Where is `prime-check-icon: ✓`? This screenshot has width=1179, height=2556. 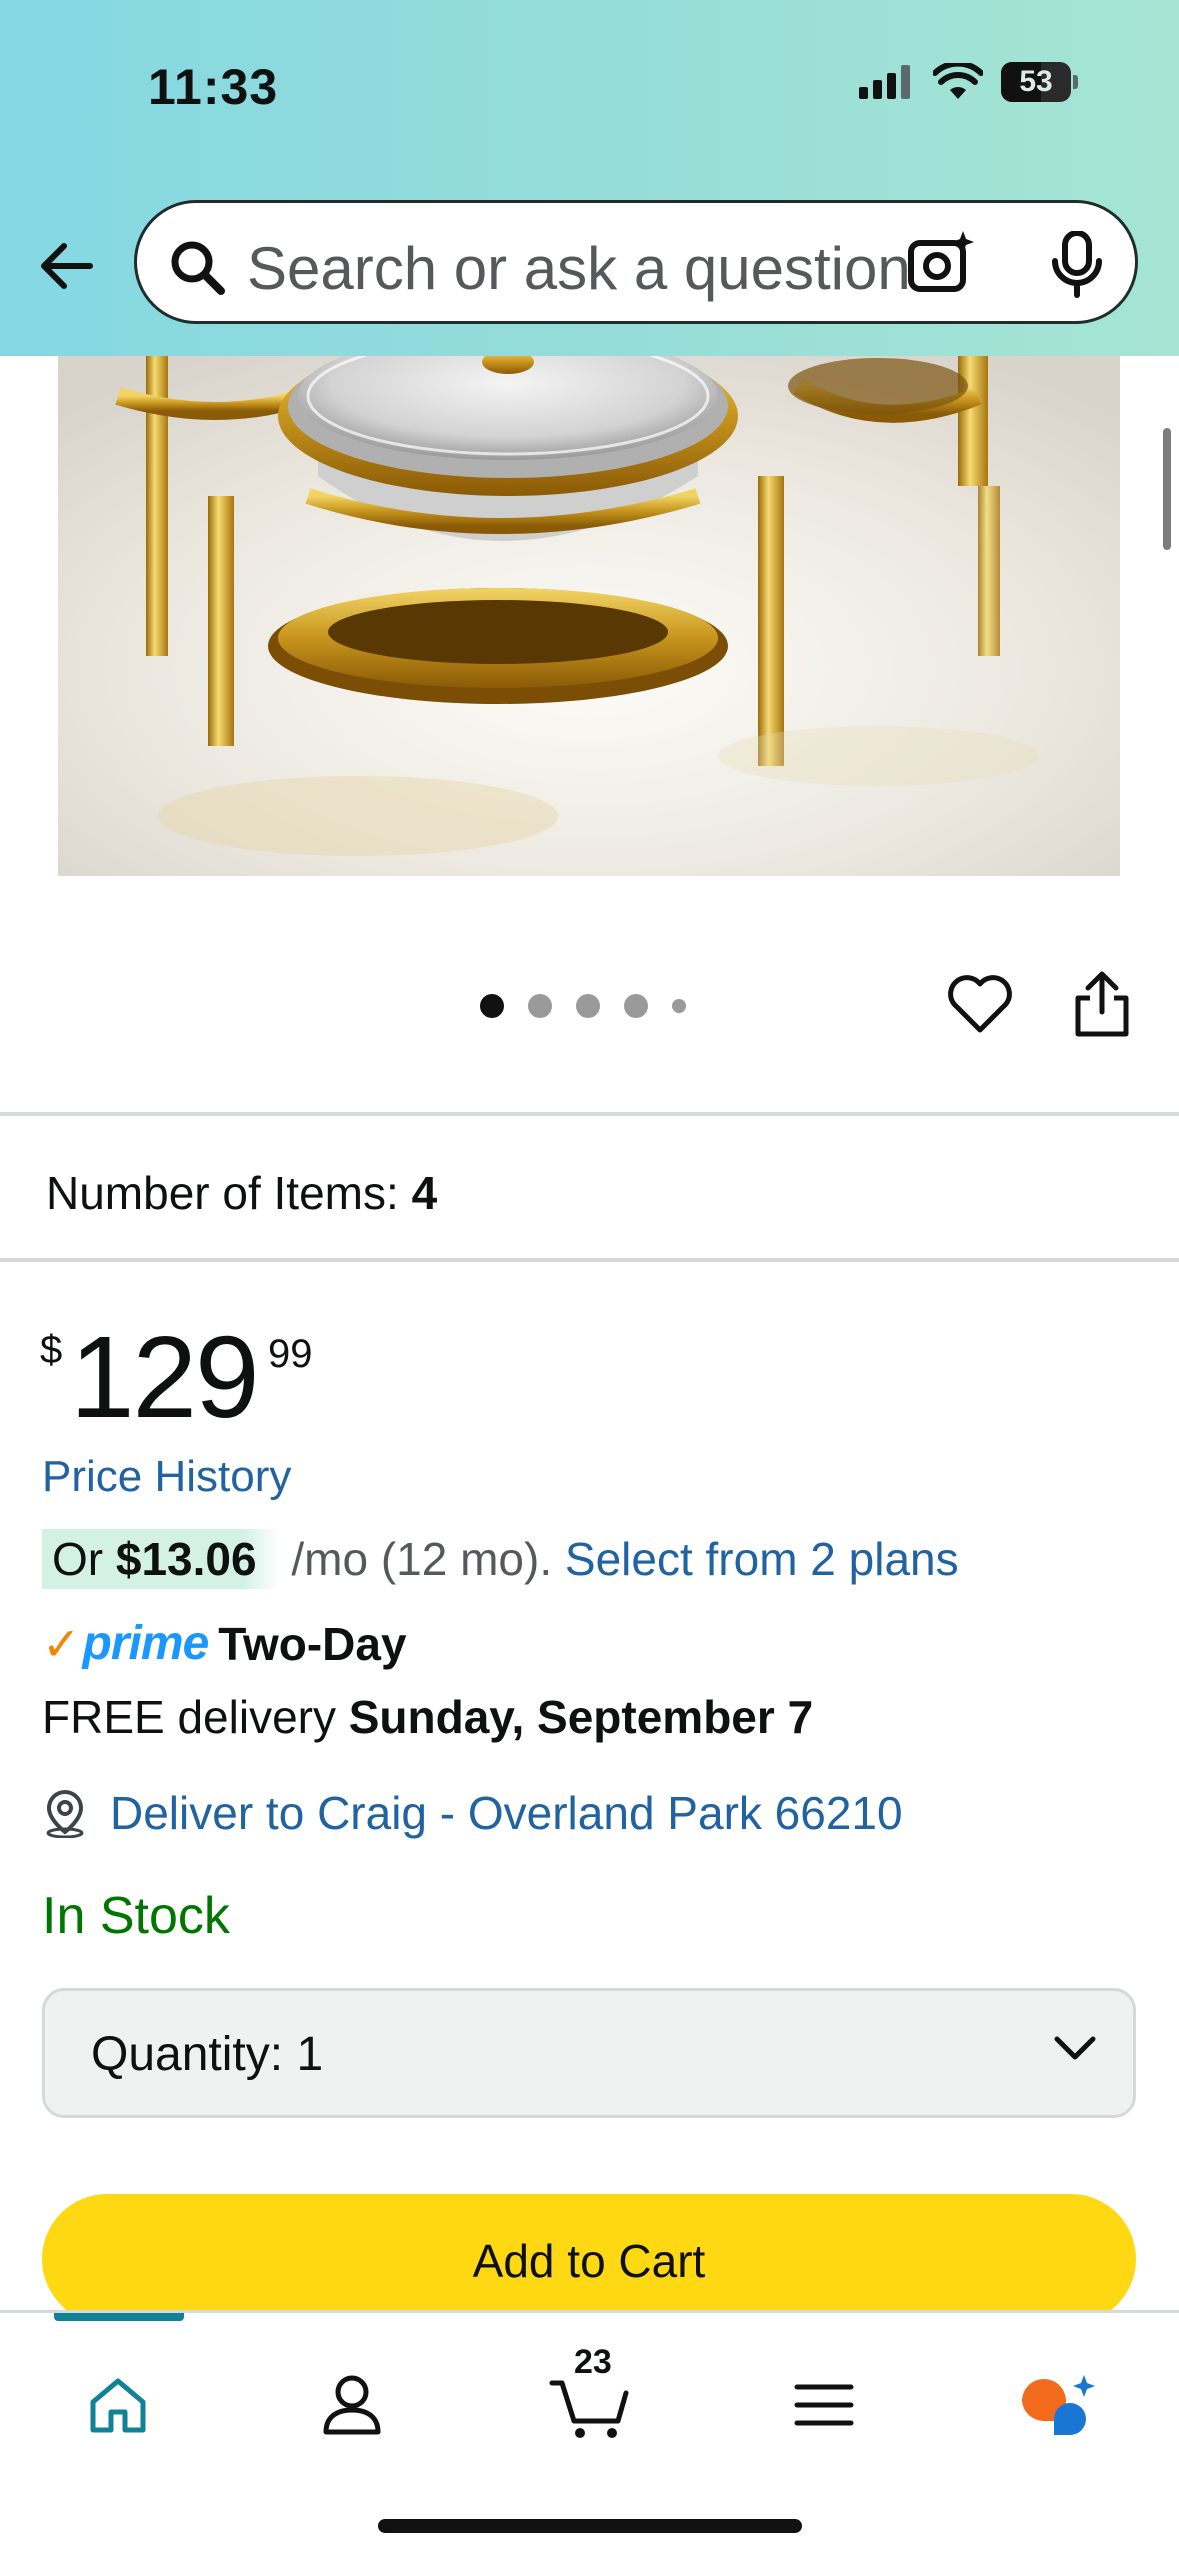
prime-check-icon: ✓ is located at coordinates (61, 1643).